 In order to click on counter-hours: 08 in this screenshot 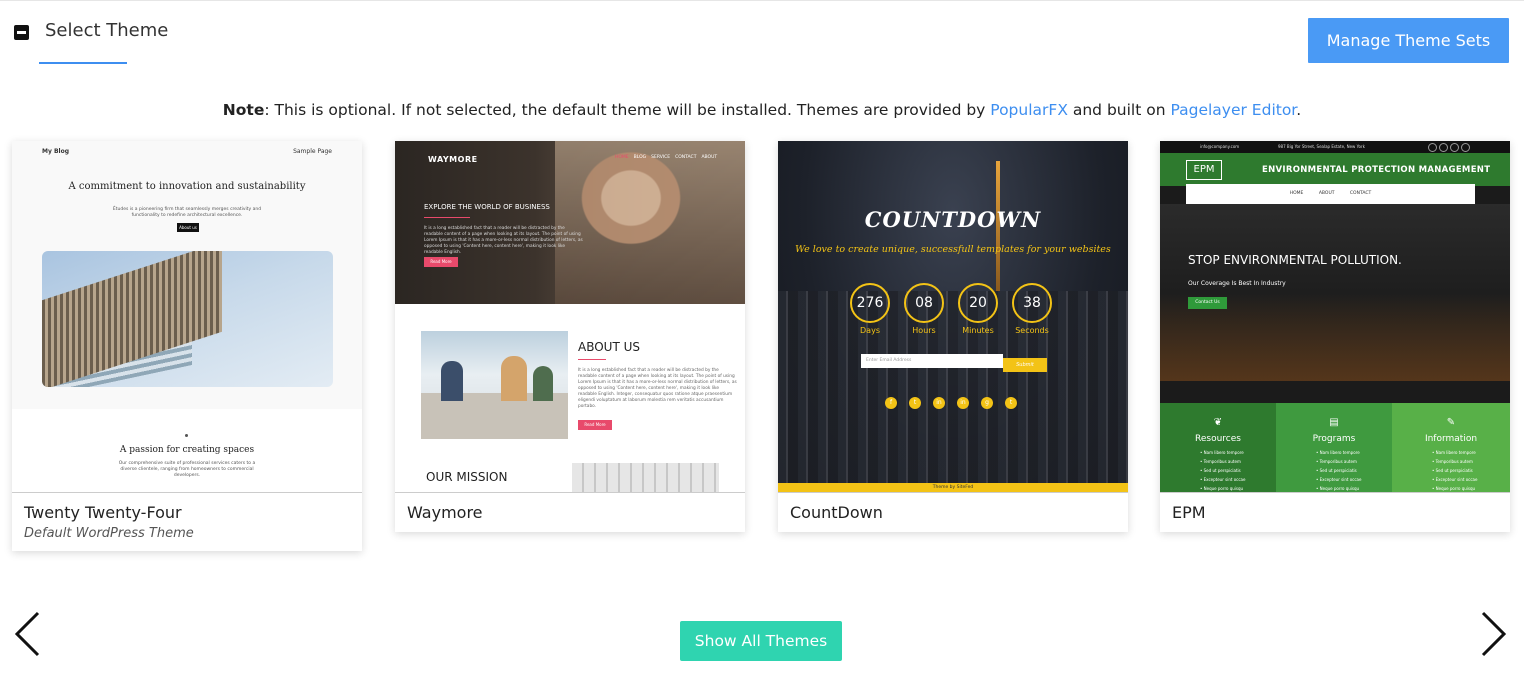, I will do `click(924, 303)`.